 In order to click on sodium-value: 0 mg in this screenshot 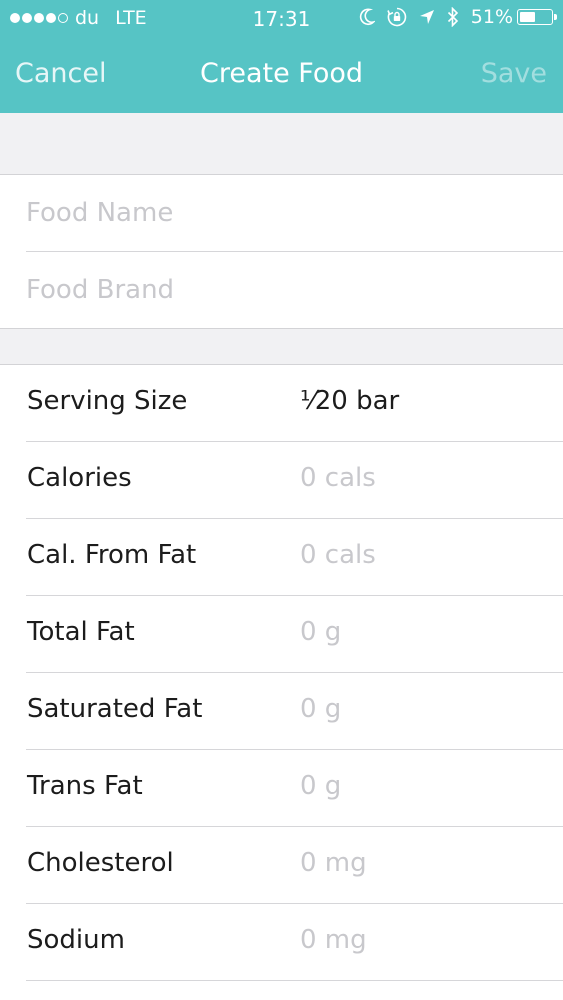, I will do `click(333, 940)`.